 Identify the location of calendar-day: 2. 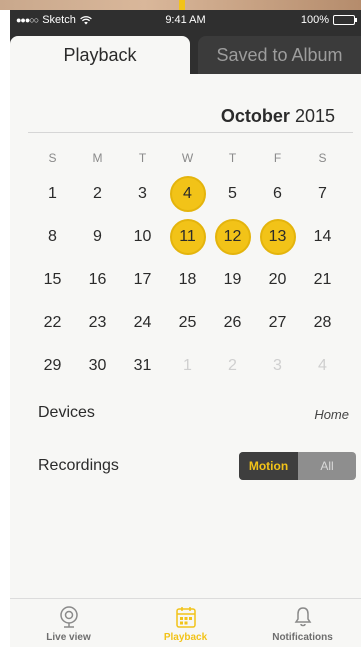
(97, 193).